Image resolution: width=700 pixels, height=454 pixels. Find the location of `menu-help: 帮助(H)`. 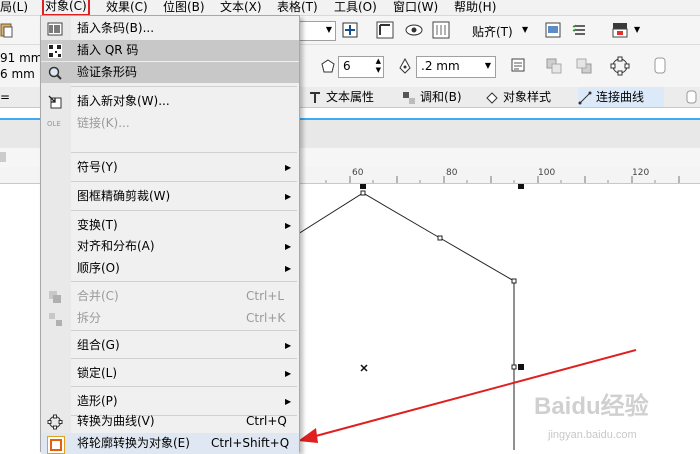

menu-help: 帮助(H) is located at coordinates (475, 7).